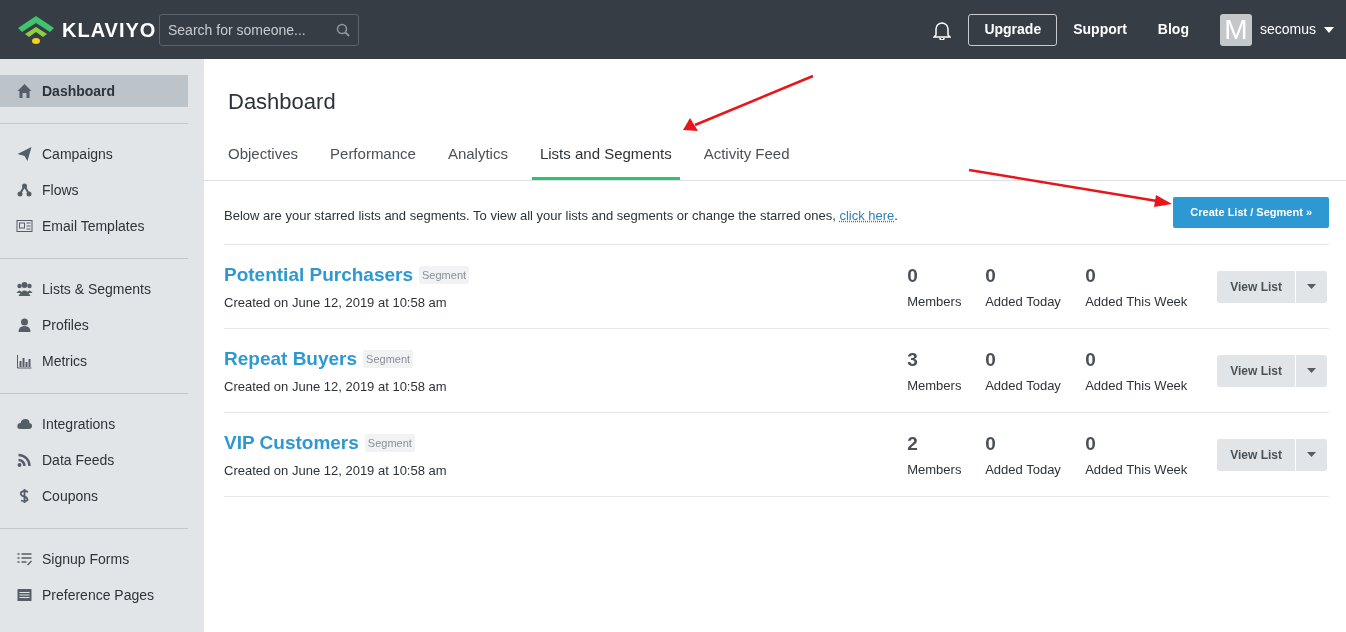 The image size is (1346, 632). Describe the element at coordinates (746, 155) in the screenshot. I see `tab: Activity Feed` at that location.